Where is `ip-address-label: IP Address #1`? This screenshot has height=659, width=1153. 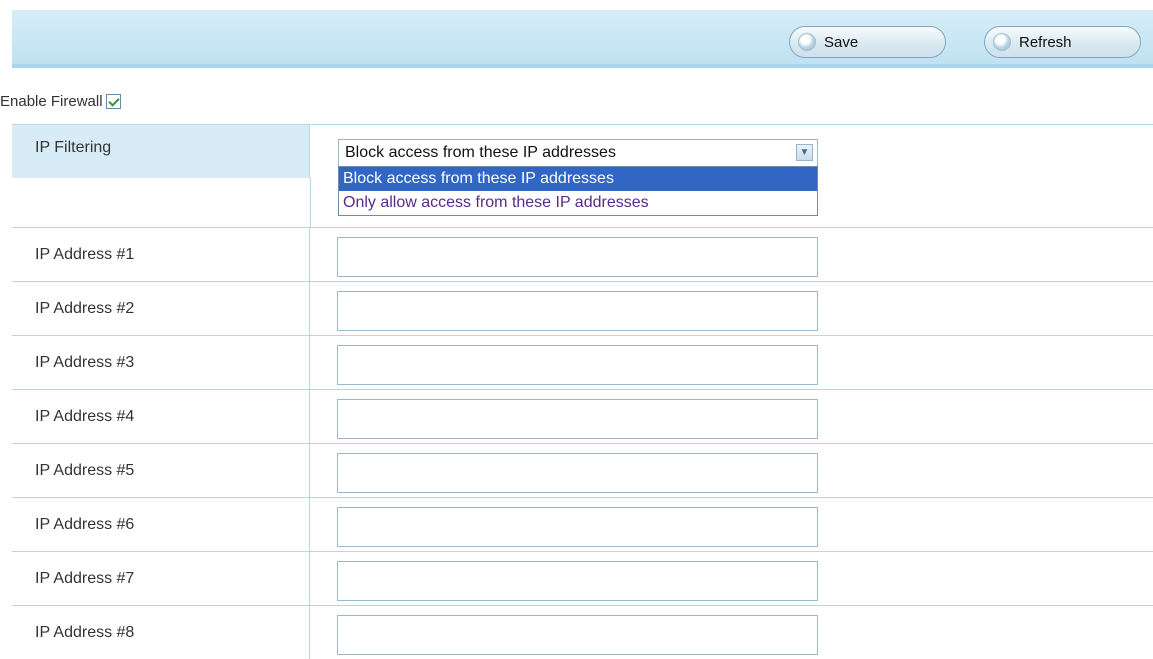 ip-address-label: IP Address #1 is located at coordinates (161, 254).